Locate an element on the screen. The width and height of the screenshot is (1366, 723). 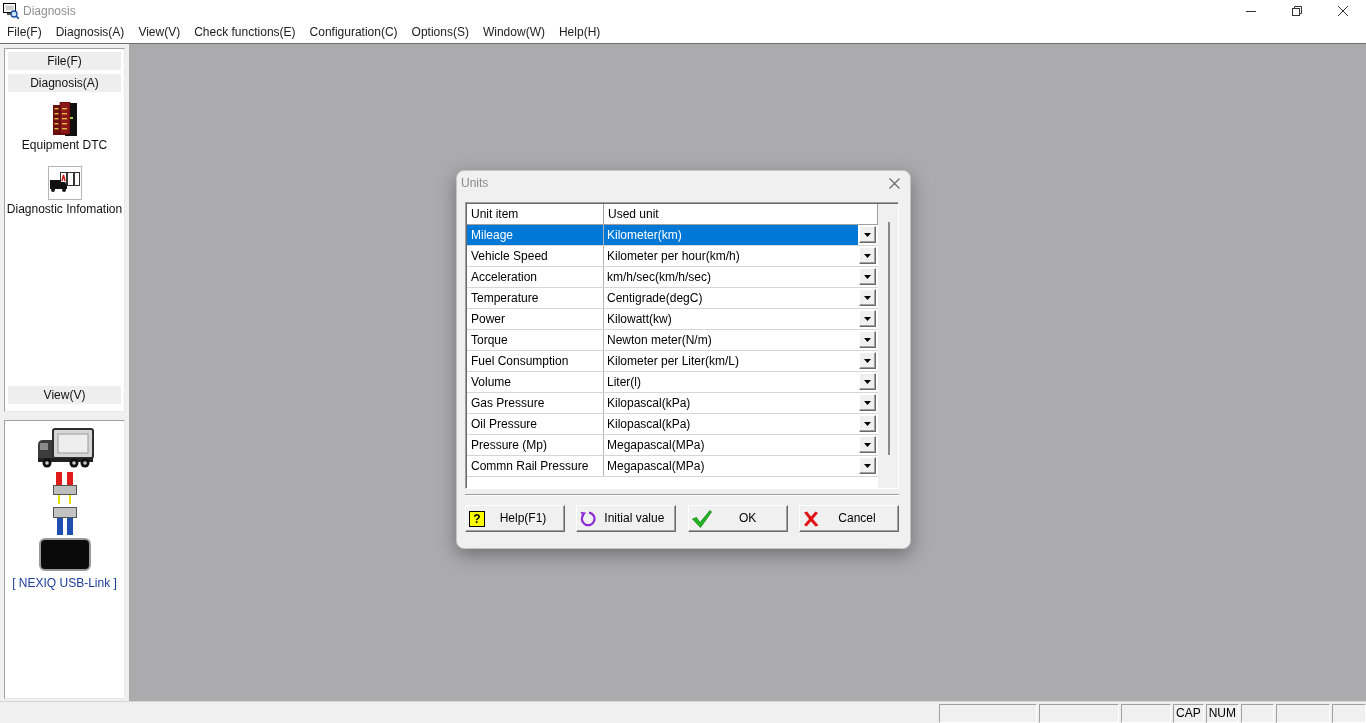
menu-item: File(F) is located at coordinates (24, 32).